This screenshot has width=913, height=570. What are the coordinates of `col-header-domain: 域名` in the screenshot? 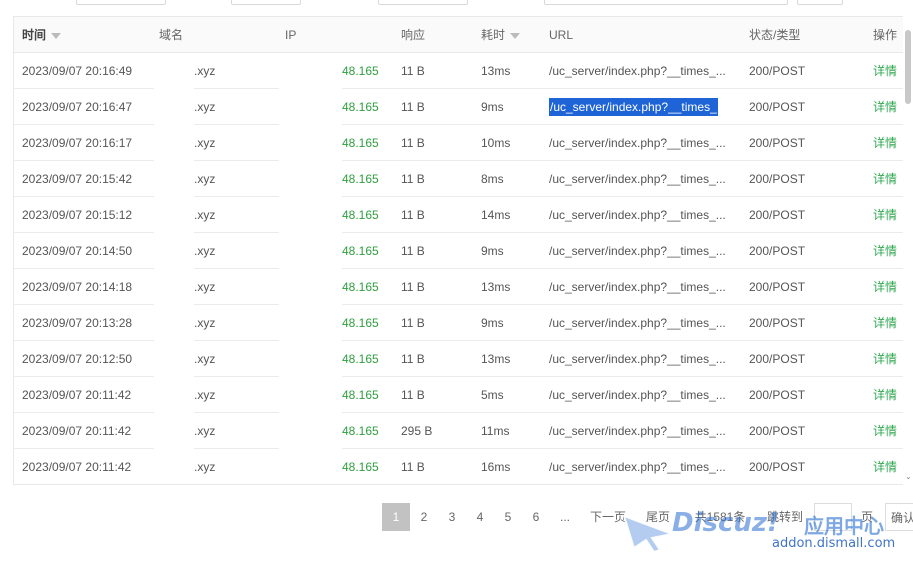 It's located at (171, 35).